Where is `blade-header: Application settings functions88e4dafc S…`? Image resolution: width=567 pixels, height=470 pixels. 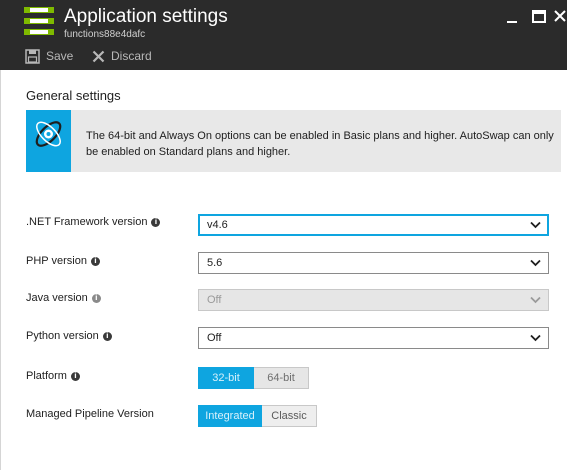
blade-header: Application settings functions88e4dafc S… is located at coordinates (283, 35).